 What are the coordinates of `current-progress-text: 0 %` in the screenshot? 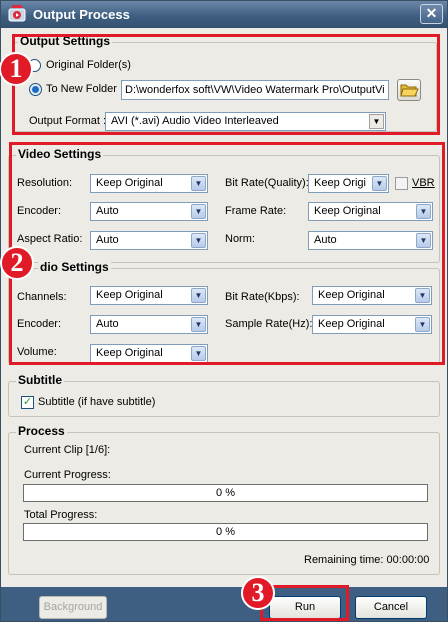 It's located at (225, 493).